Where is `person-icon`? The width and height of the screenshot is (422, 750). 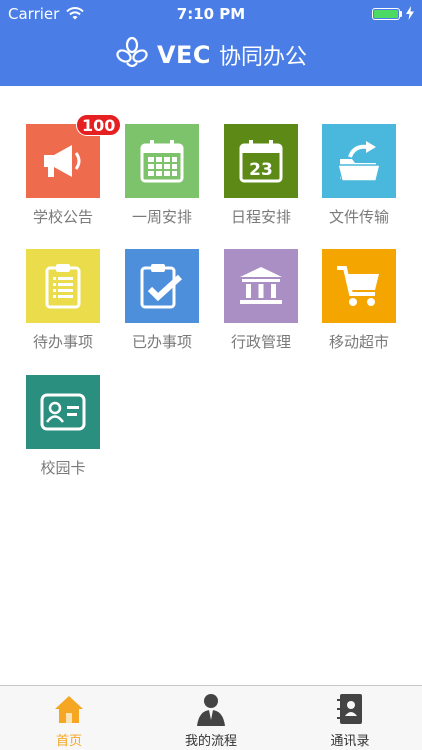
person-icon is located at coordinates (211, 710).